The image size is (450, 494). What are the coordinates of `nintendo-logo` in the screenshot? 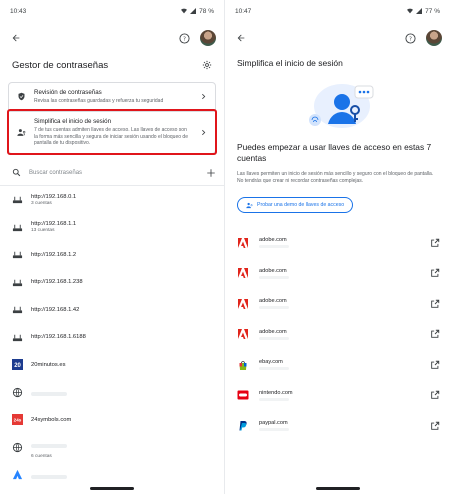 It's located at (243, 395).